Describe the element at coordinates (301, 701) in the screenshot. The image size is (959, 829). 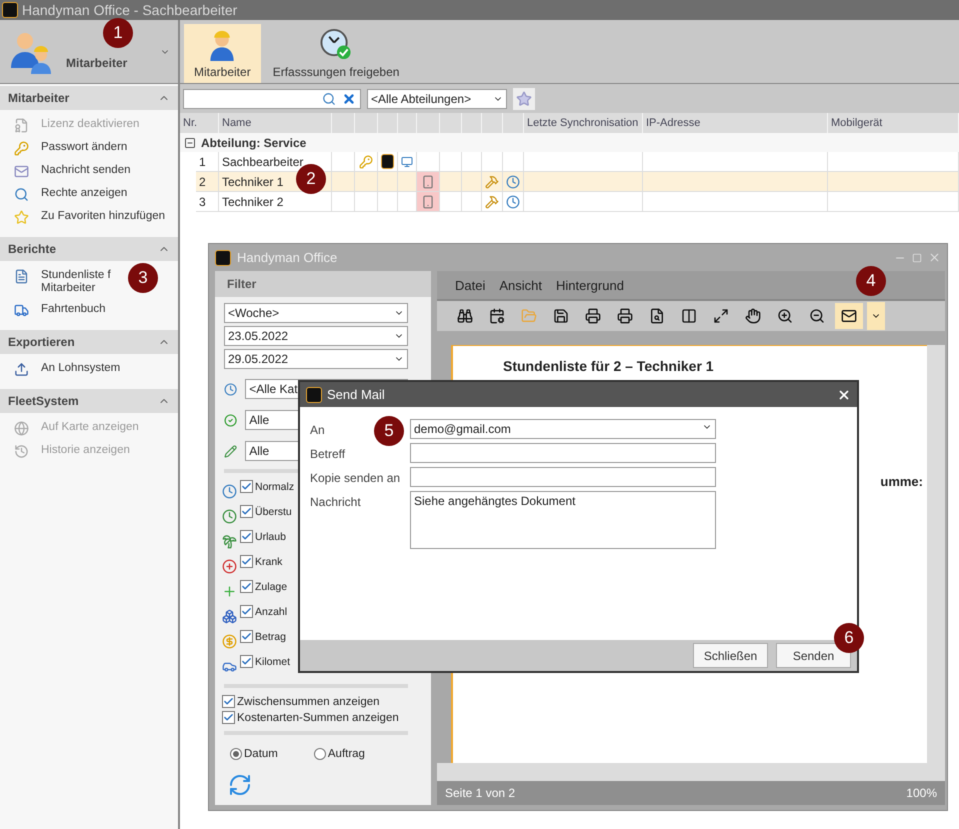
I see `checkbox: Zwischensummen anzeigen` at that location.